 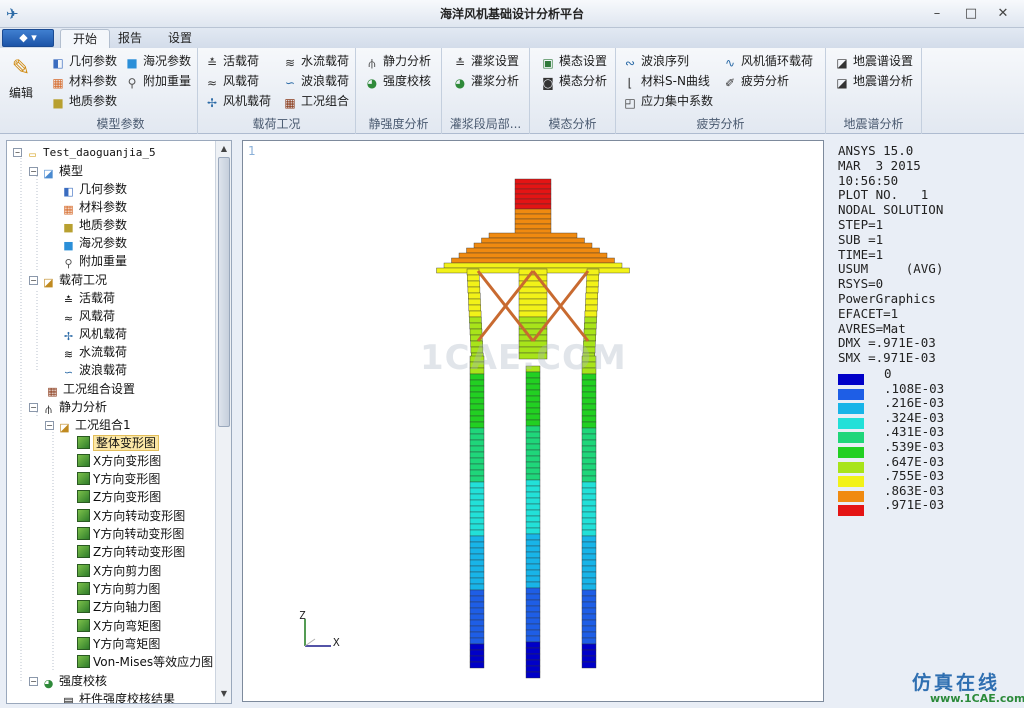 I want to click on wind-icon: ≈, so click(x=212, y=83).